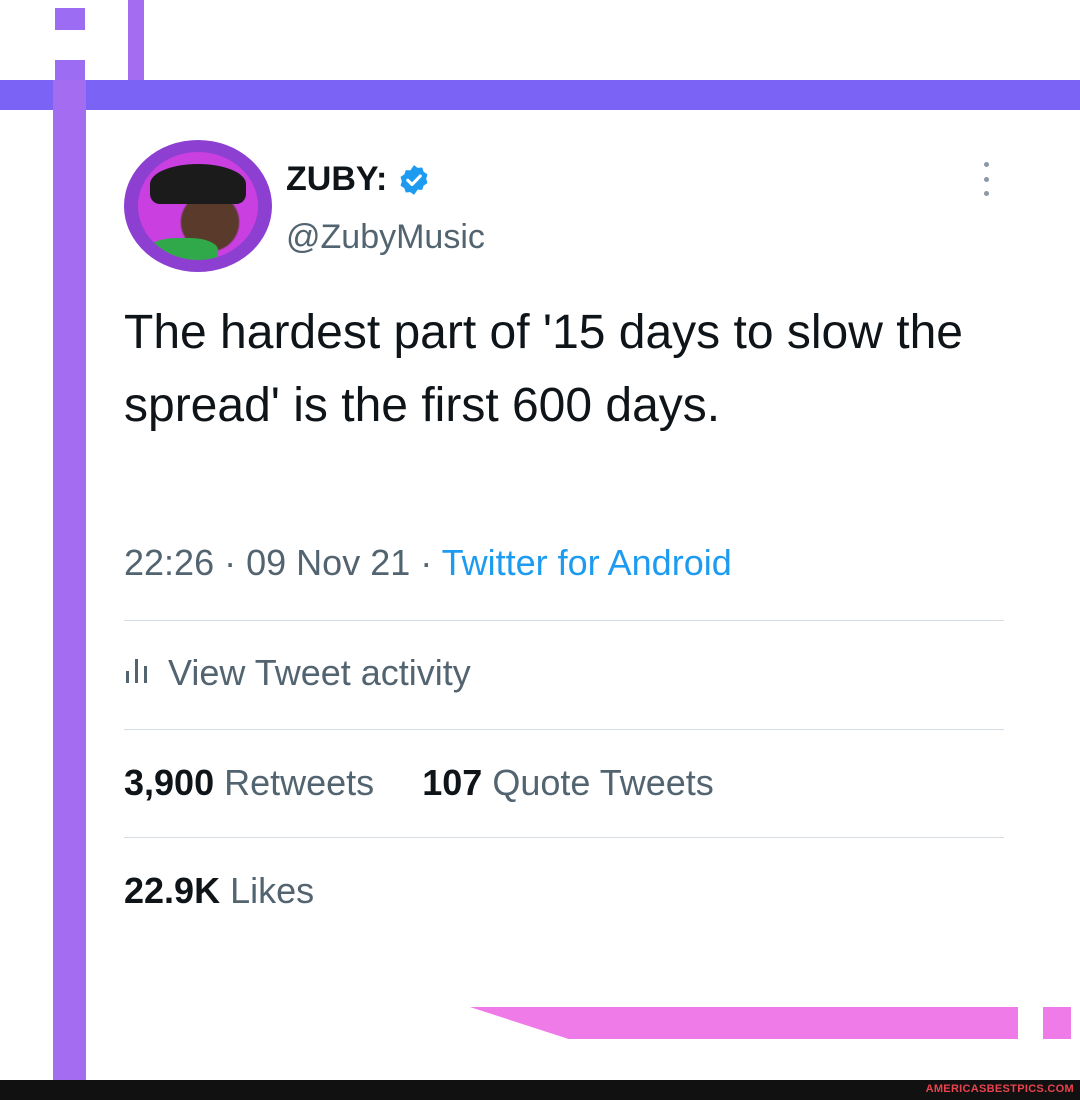 The image size is (1080, 1100). Describe the element at coordinates (540, 1090) in the screenshot. I see `footer-strip: AMERICASBESTPICS.COM` at that location.